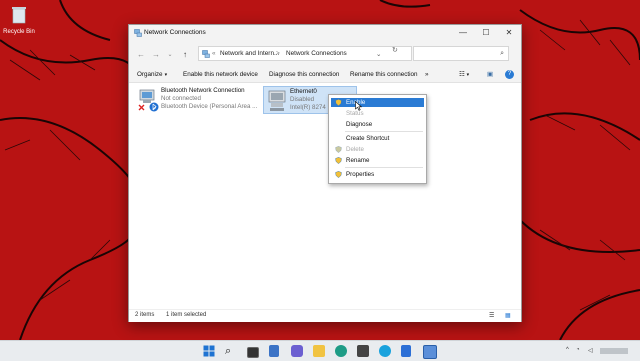 Image resolution: width=640 pixels, height=361 pixels. What do you see at coordinates (303, 91) in the screenshot?
I see `connection-name: Ethernet0` at bounding box center [303, 91].